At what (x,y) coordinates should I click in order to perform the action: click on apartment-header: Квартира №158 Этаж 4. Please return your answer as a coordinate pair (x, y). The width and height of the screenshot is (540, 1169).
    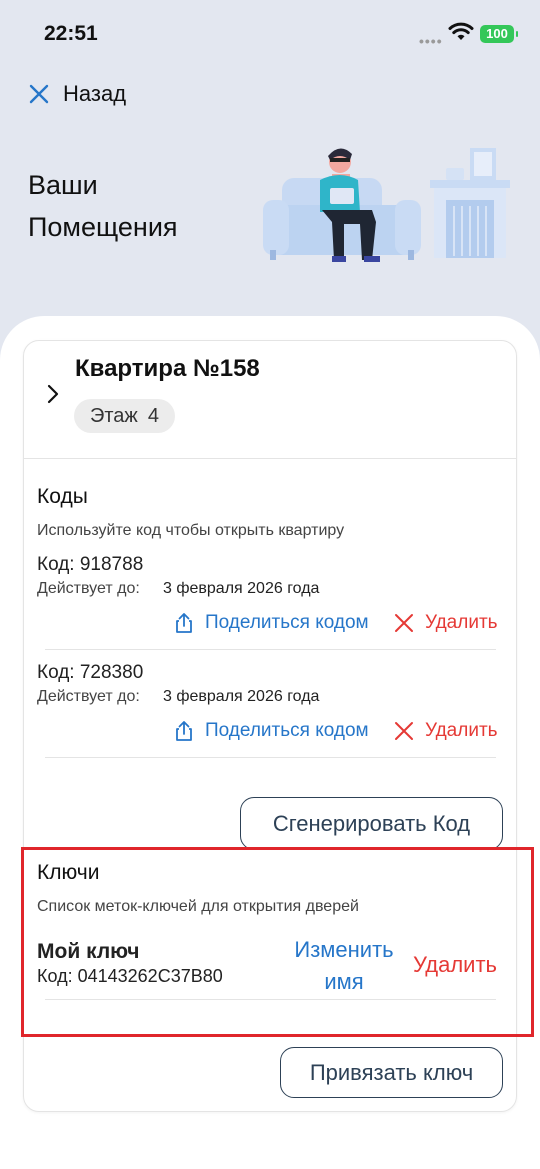
    Looking at the image, I should click on (270, 400).